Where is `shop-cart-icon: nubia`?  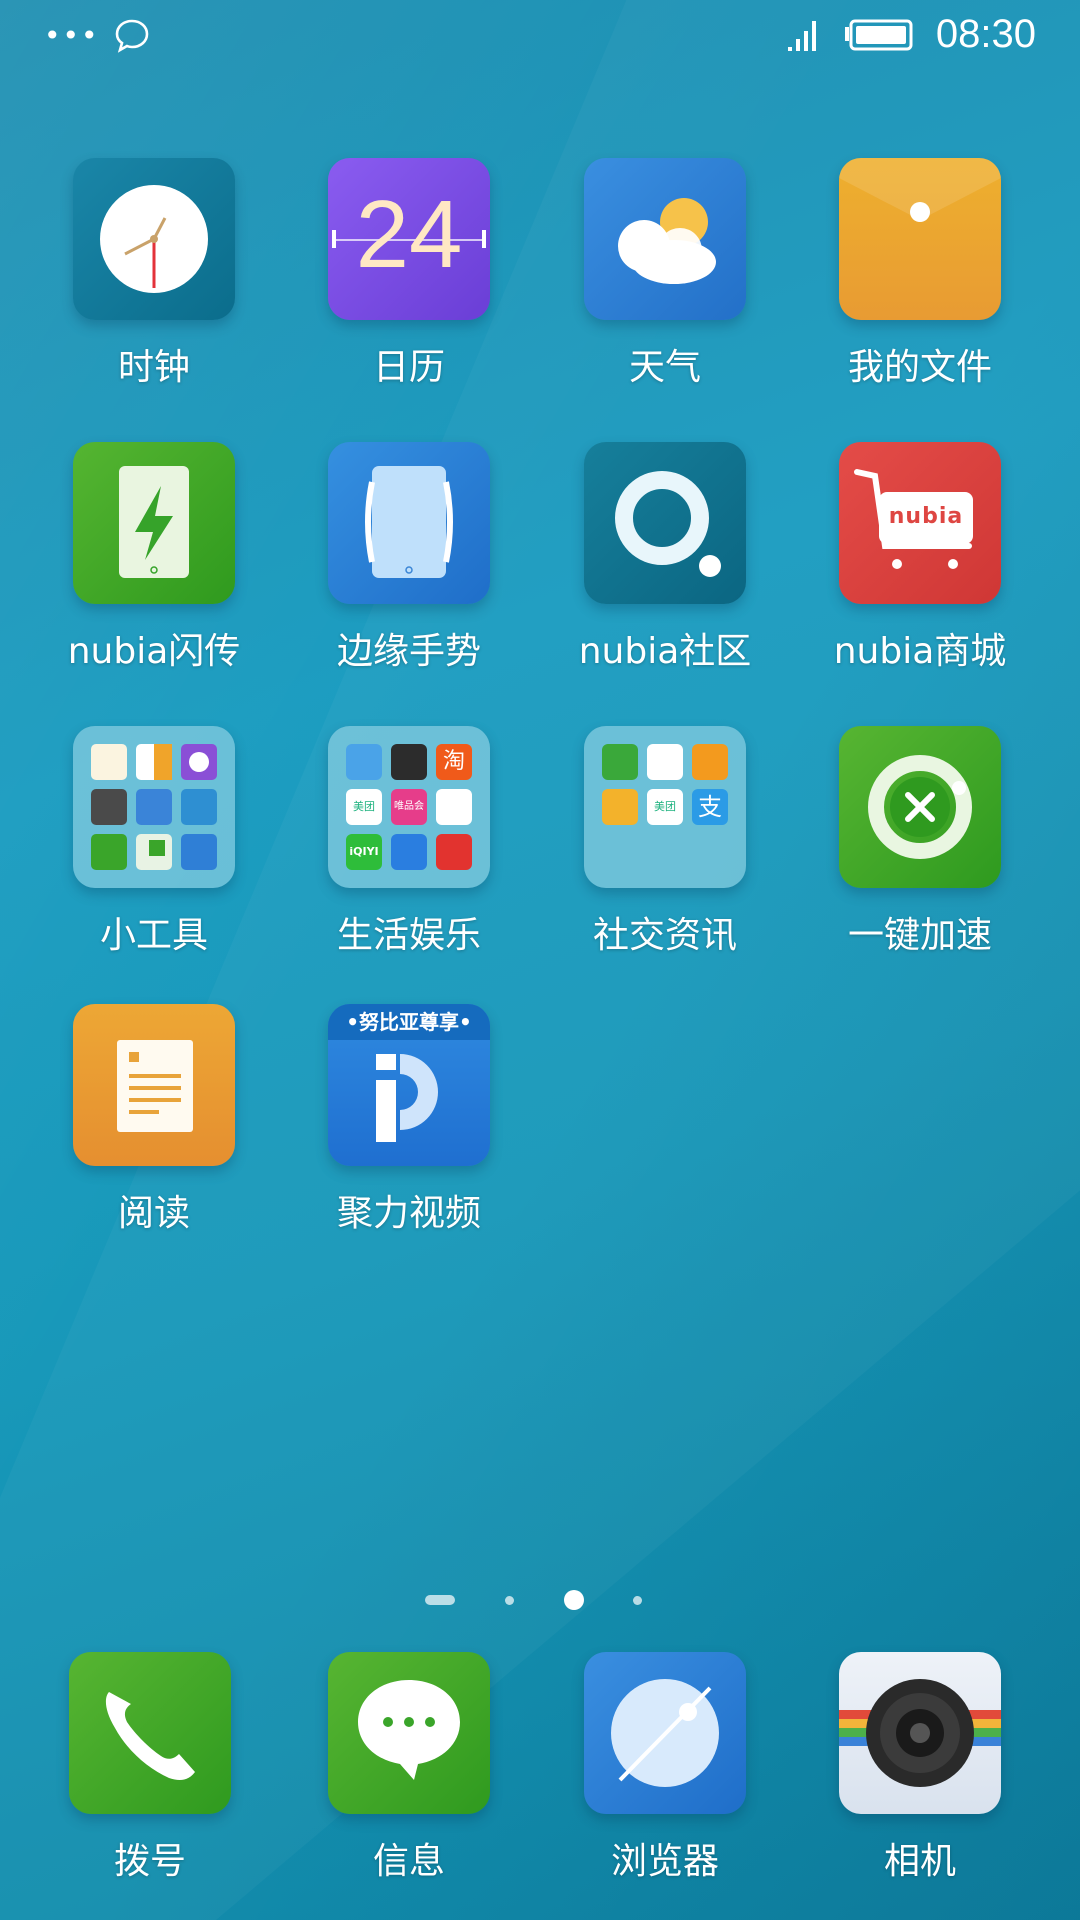
shop-cart-icon: nubia is located at coordinates (920, 523).